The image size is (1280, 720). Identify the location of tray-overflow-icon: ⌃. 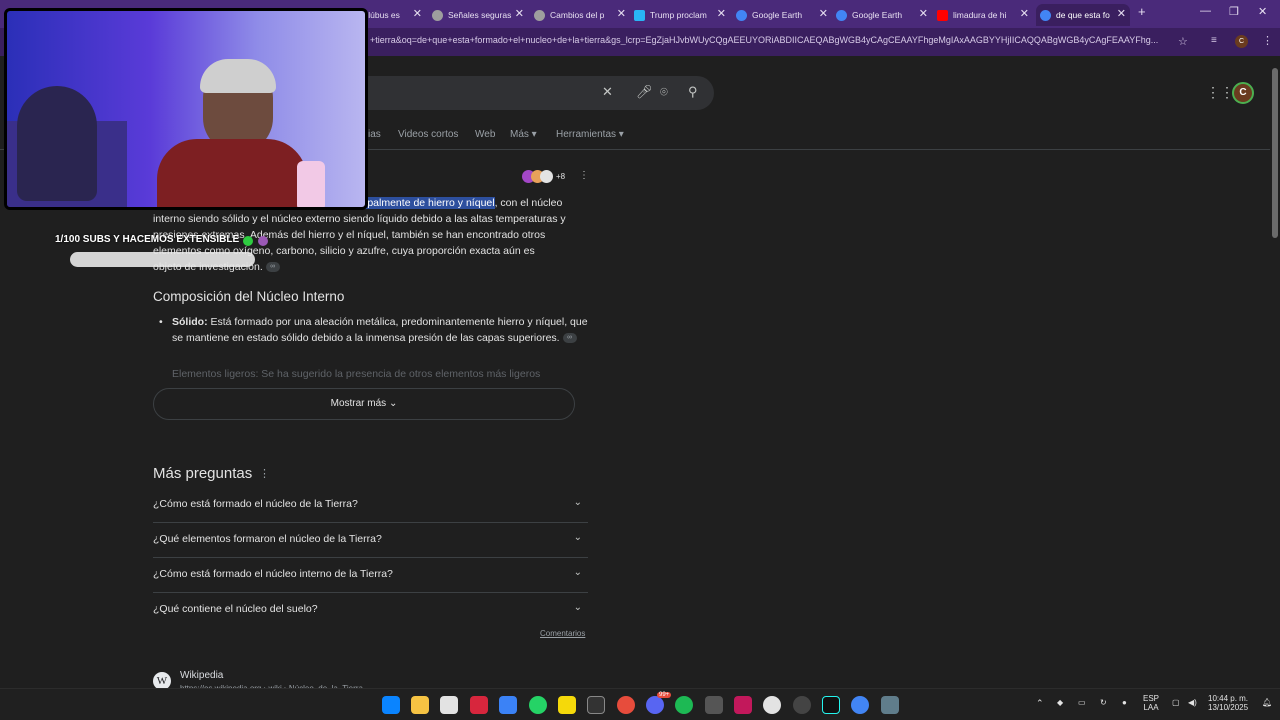
(1040, 703).